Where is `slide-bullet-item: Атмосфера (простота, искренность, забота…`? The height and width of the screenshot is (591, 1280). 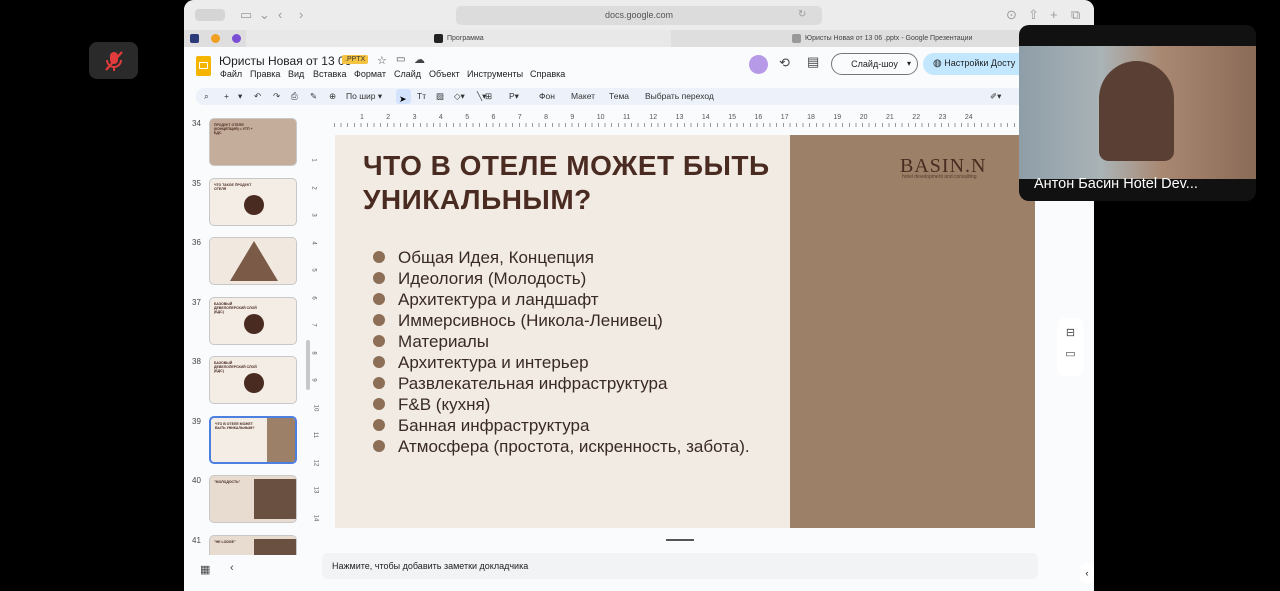 slide-bullet-item: Атмосфера (простота, искренность, забота… is located at coordinates (573, 446).